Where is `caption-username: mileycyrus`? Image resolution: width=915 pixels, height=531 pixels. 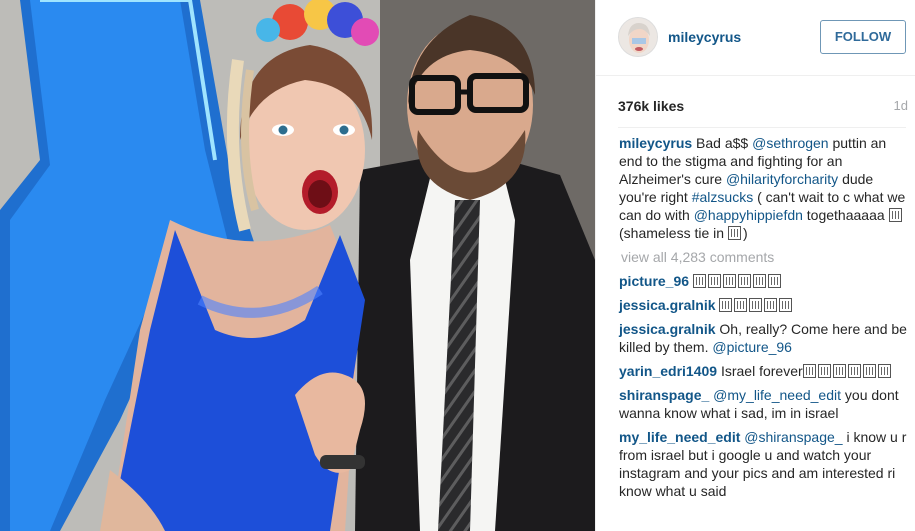 caption-username: mileycyrus is located at coordinates (655, 143).